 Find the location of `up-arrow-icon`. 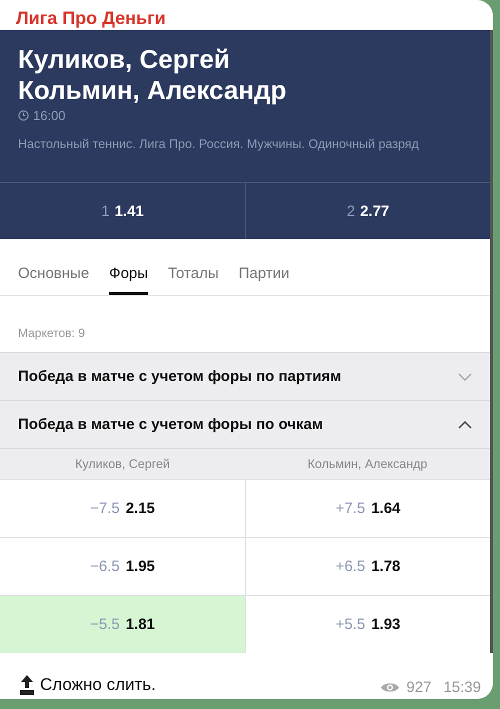

up-arrow-icon is located at coordinates (27, 685).